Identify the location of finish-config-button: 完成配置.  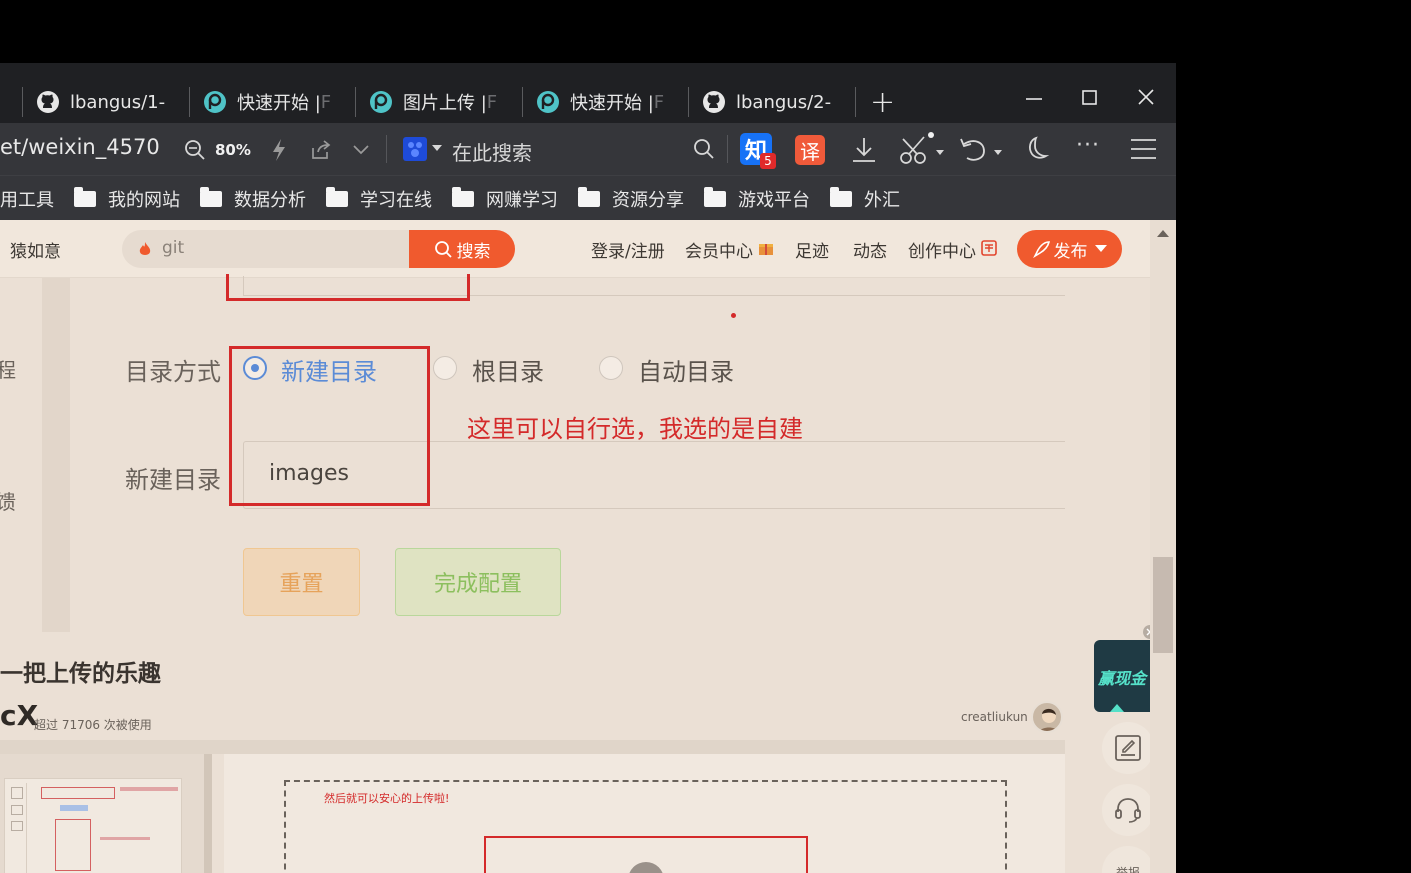
(478, 582).